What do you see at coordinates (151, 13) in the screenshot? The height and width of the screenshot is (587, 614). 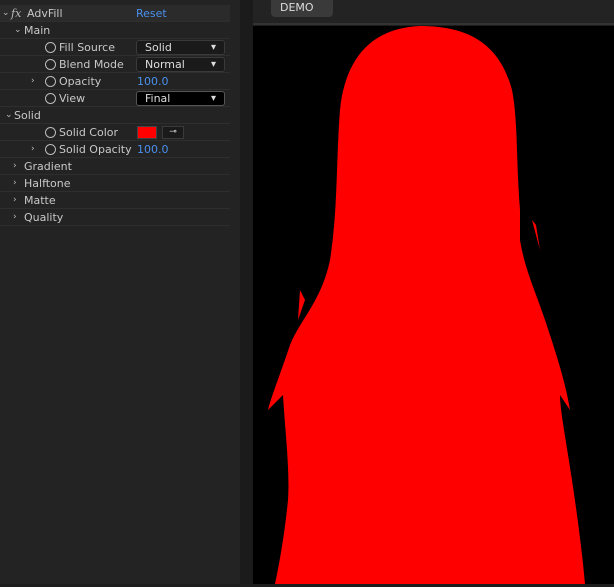 I see `reset-link: Reset` at bounding box center [151, 13].